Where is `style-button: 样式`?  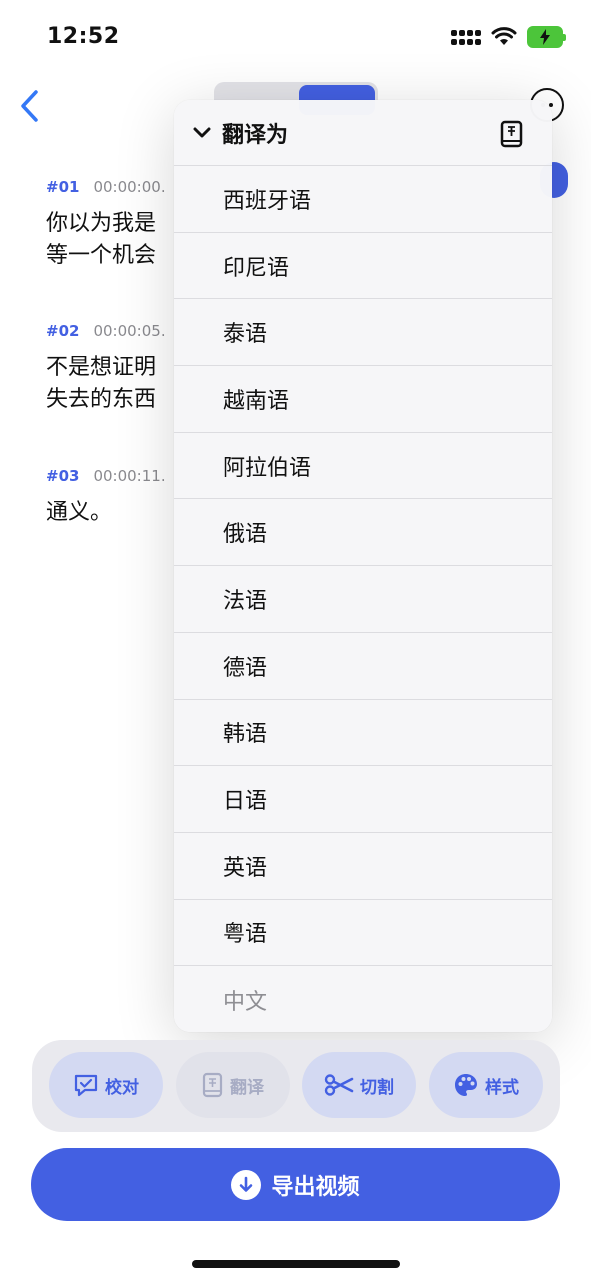
style-button: 样式 is located at coordinates (486, 1085).